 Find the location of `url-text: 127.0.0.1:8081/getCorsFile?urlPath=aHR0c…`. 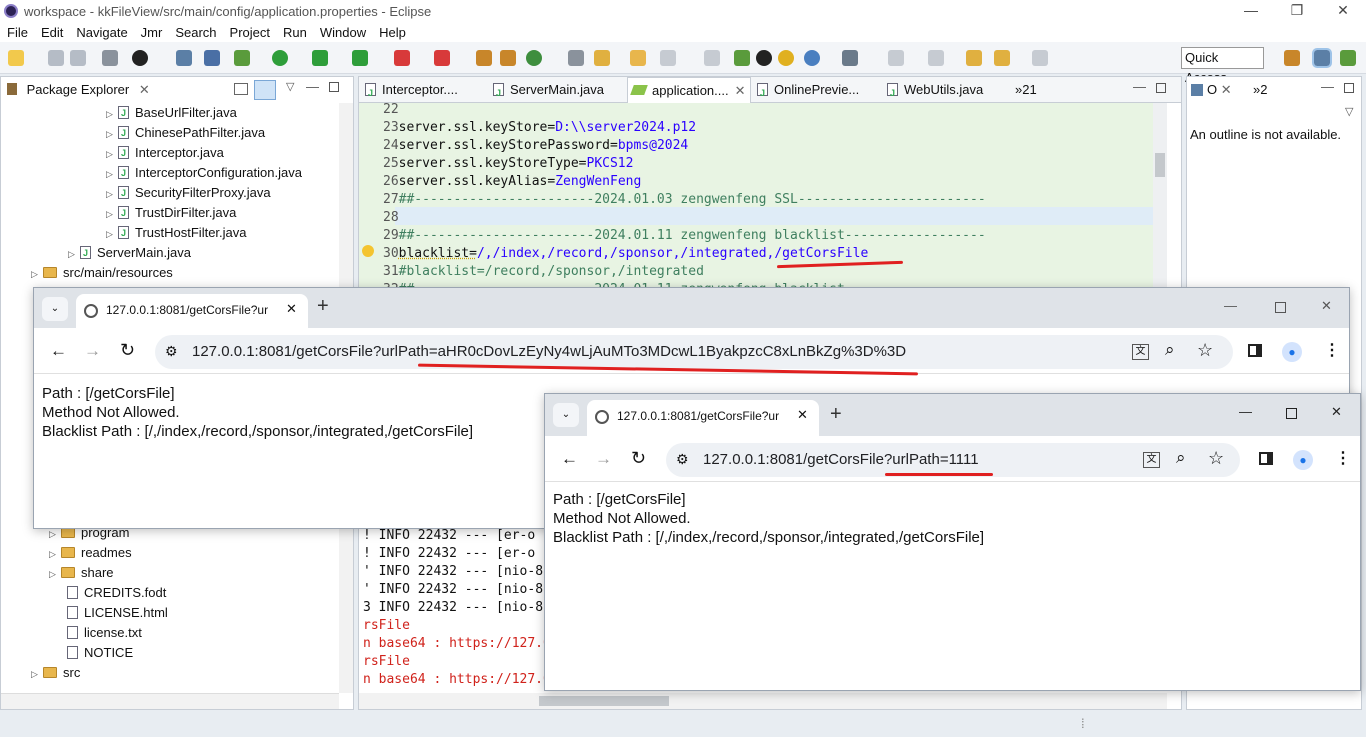

url-text: 127.0.0.1:8081/getCorsFile?urlPath=aHR0c… is located at coordinates (549, 351).